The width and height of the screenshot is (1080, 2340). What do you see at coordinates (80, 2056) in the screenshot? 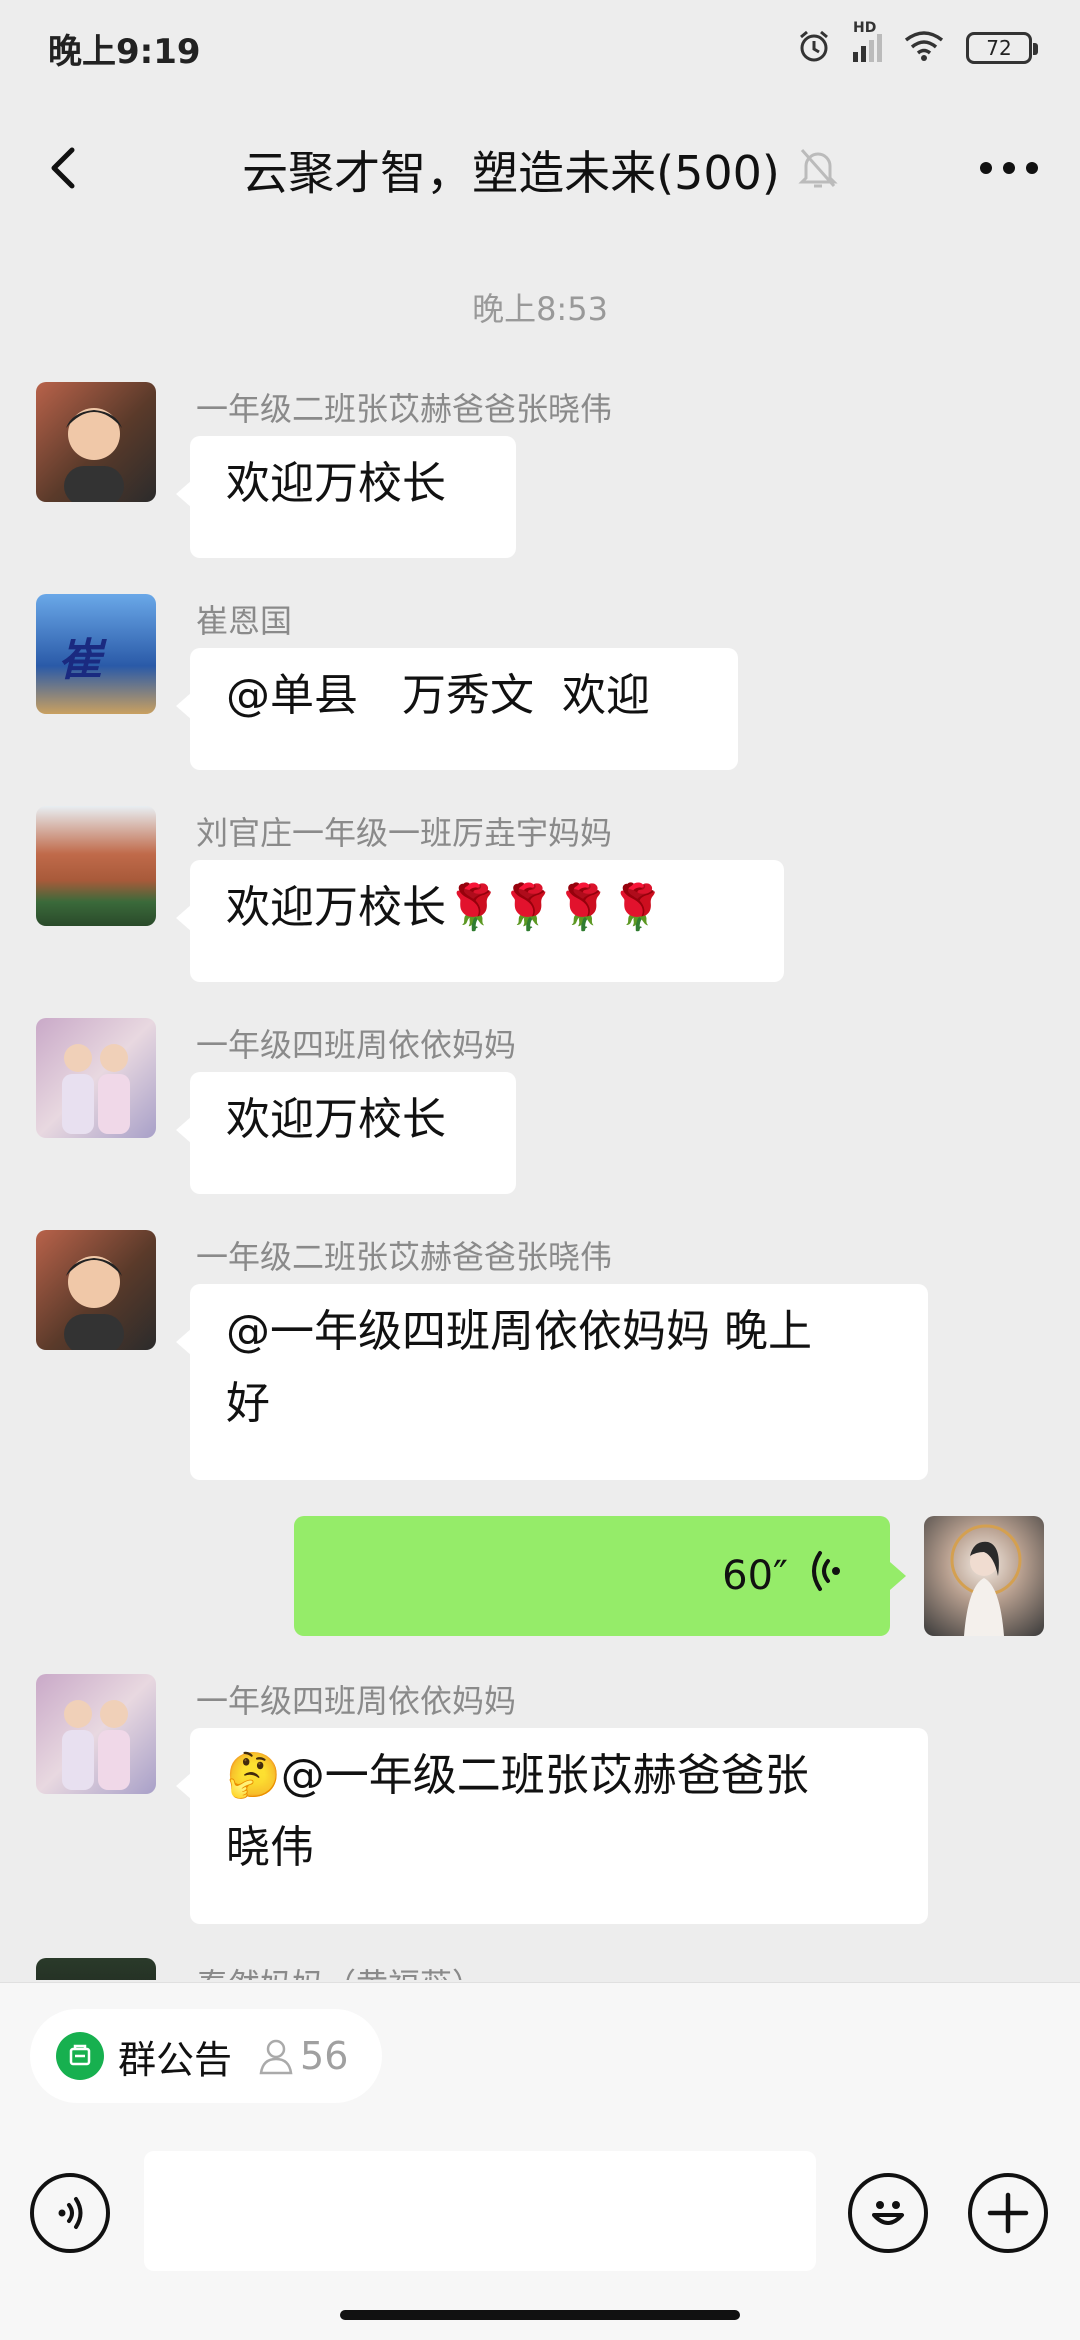
I see `notice-icon` at bounding box center [80, 2056].